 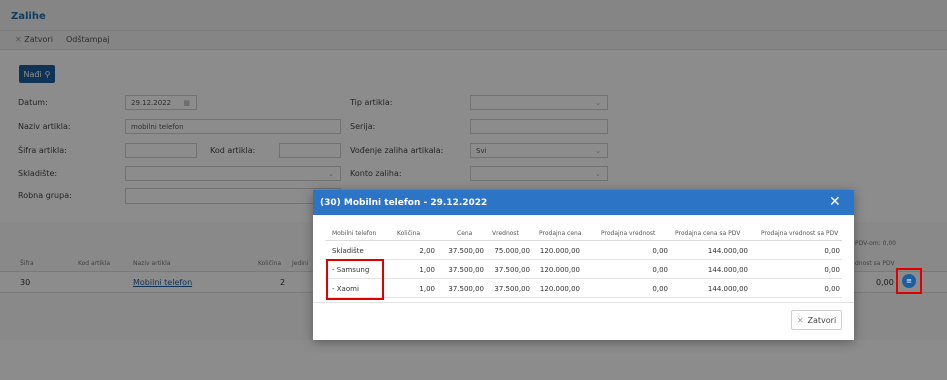 I want to click on mcol-cena: Cena, so click(x=465, y=233).